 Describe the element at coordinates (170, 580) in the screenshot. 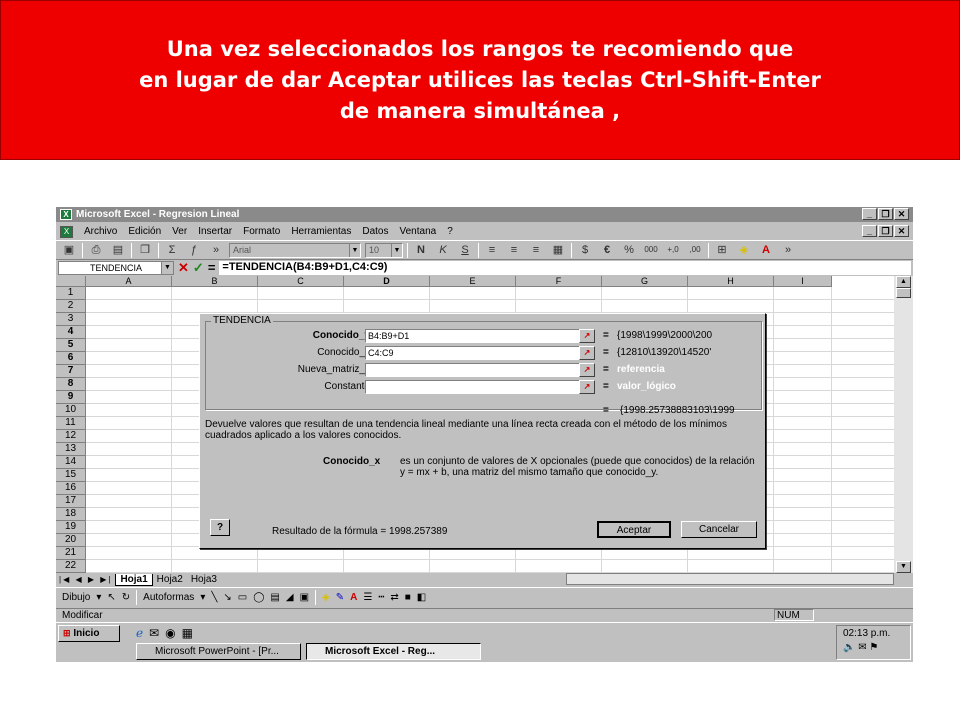

I see `sheet-tab-2: Hoja2` at that location.